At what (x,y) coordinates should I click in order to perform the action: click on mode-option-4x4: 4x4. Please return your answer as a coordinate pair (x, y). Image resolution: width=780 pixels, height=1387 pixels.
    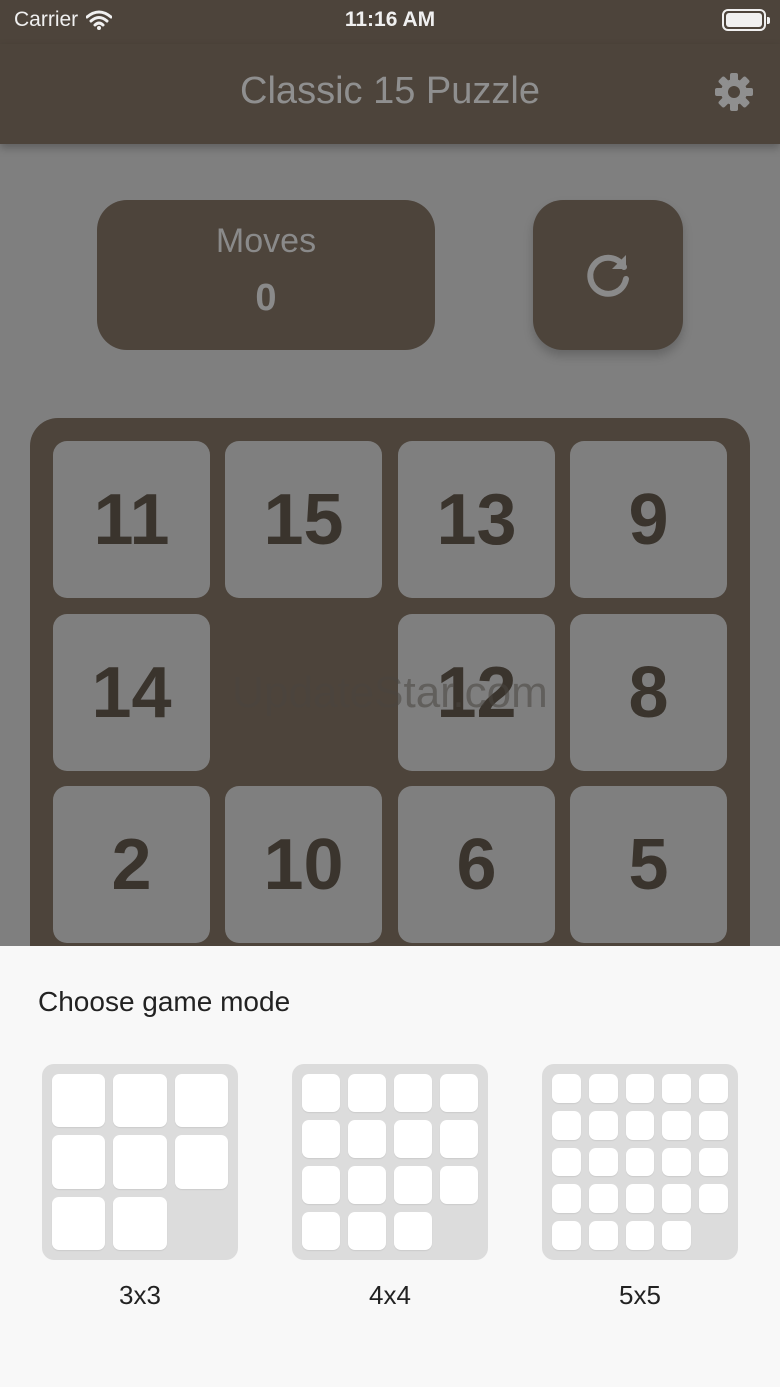
    Looking at the image, I should click on (390, 1188).